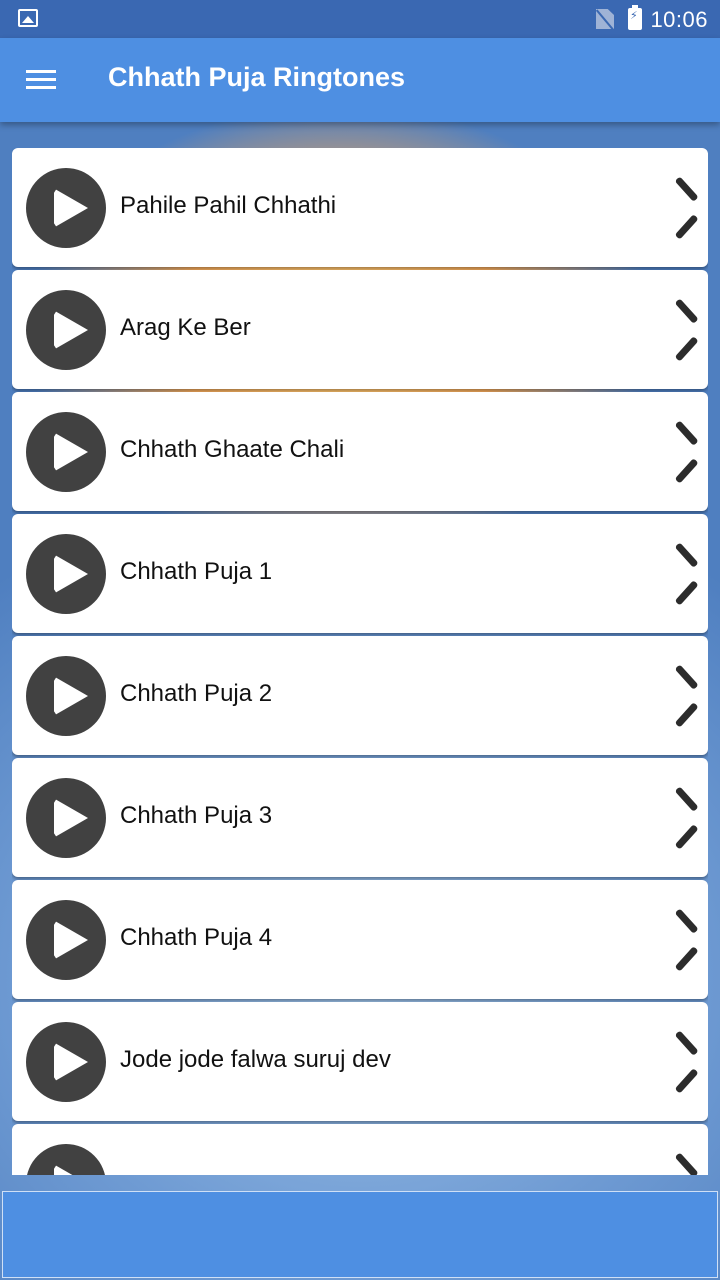 Image resolution: width=720 pixels, height=1280 pixels. Describe the element at coordinates (255, 1059) in the screenshot. I see `ringtone-title: Jode jode falwa suruj dev` at that location.